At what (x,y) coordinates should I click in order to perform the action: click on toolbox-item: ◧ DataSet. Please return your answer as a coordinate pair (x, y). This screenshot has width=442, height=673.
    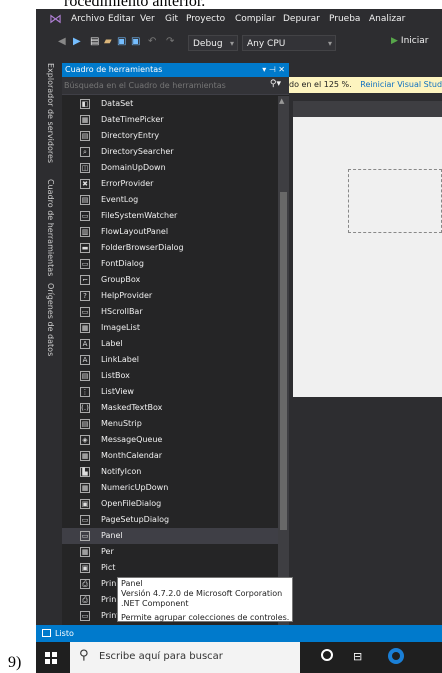
    Looking at the image, I should click on (170, 104).